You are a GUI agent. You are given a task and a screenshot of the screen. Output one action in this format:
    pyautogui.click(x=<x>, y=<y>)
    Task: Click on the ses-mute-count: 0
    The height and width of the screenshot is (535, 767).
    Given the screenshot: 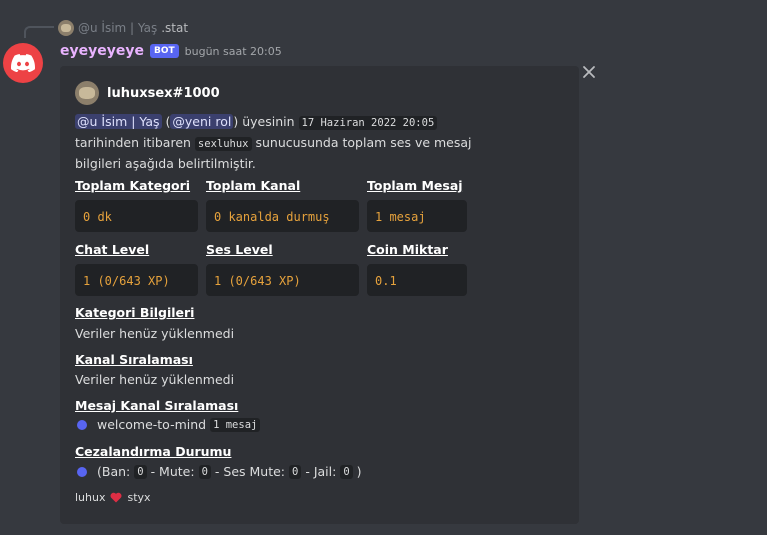 What is the action you would take?
    pyautogui.click(x=295, y=471)
    